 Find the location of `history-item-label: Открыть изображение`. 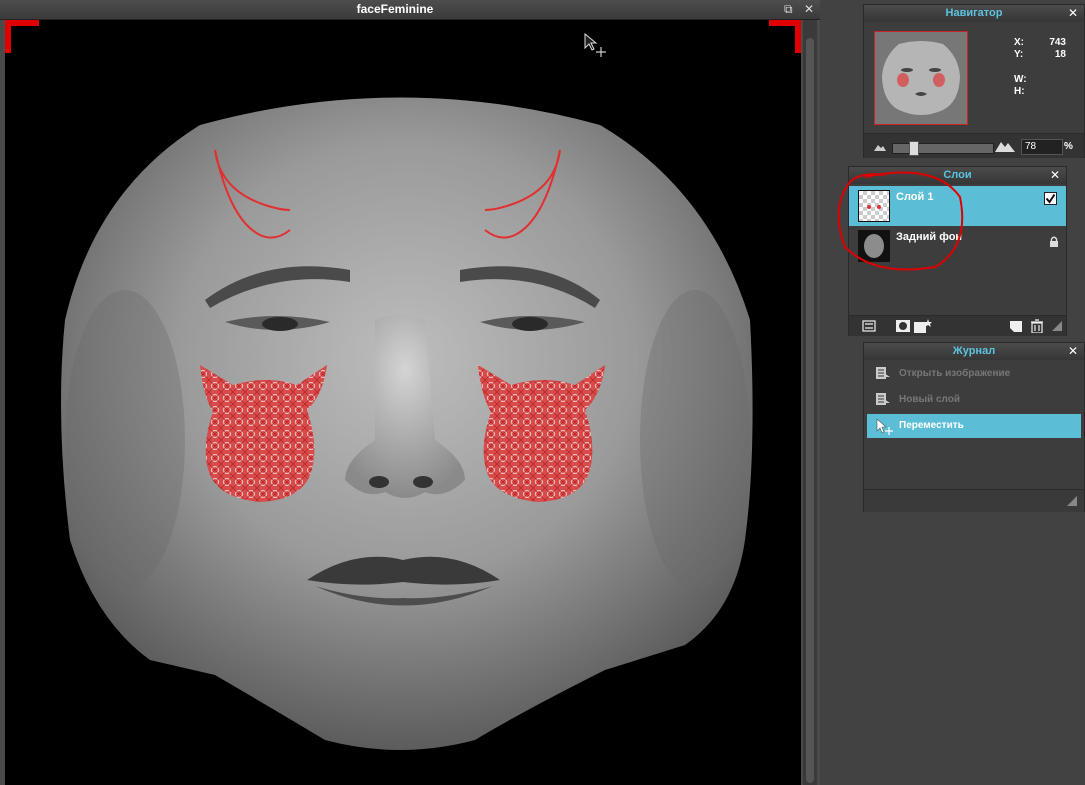

history-item-label: Открыть изображение is located at coordinates (955, 373).